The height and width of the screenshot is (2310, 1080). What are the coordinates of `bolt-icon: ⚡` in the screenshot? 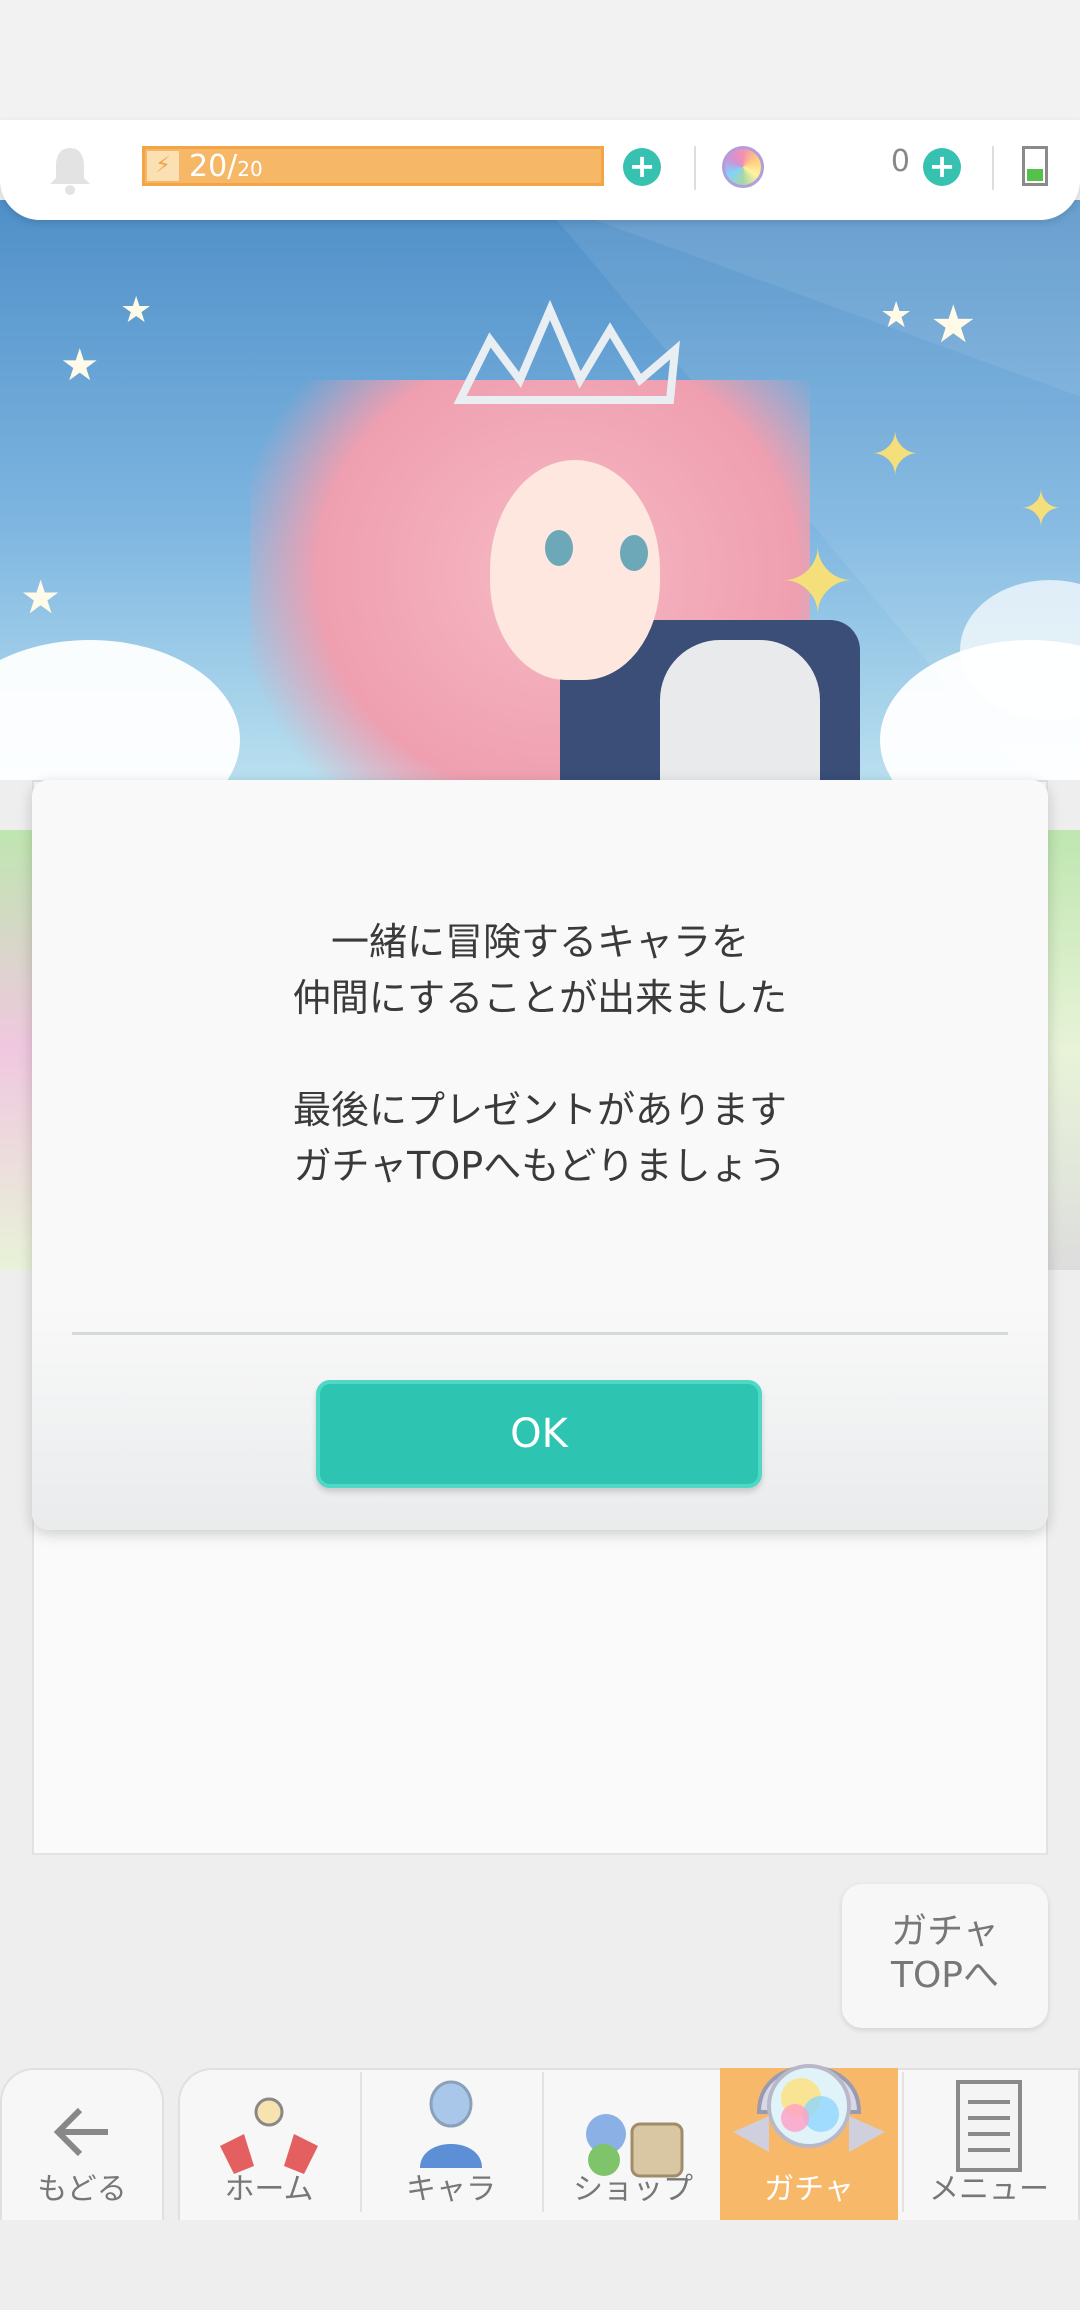 It's located at (163, 166).